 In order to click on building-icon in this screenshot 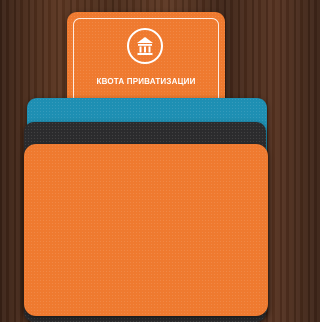, I will do `click(145, 46)`.